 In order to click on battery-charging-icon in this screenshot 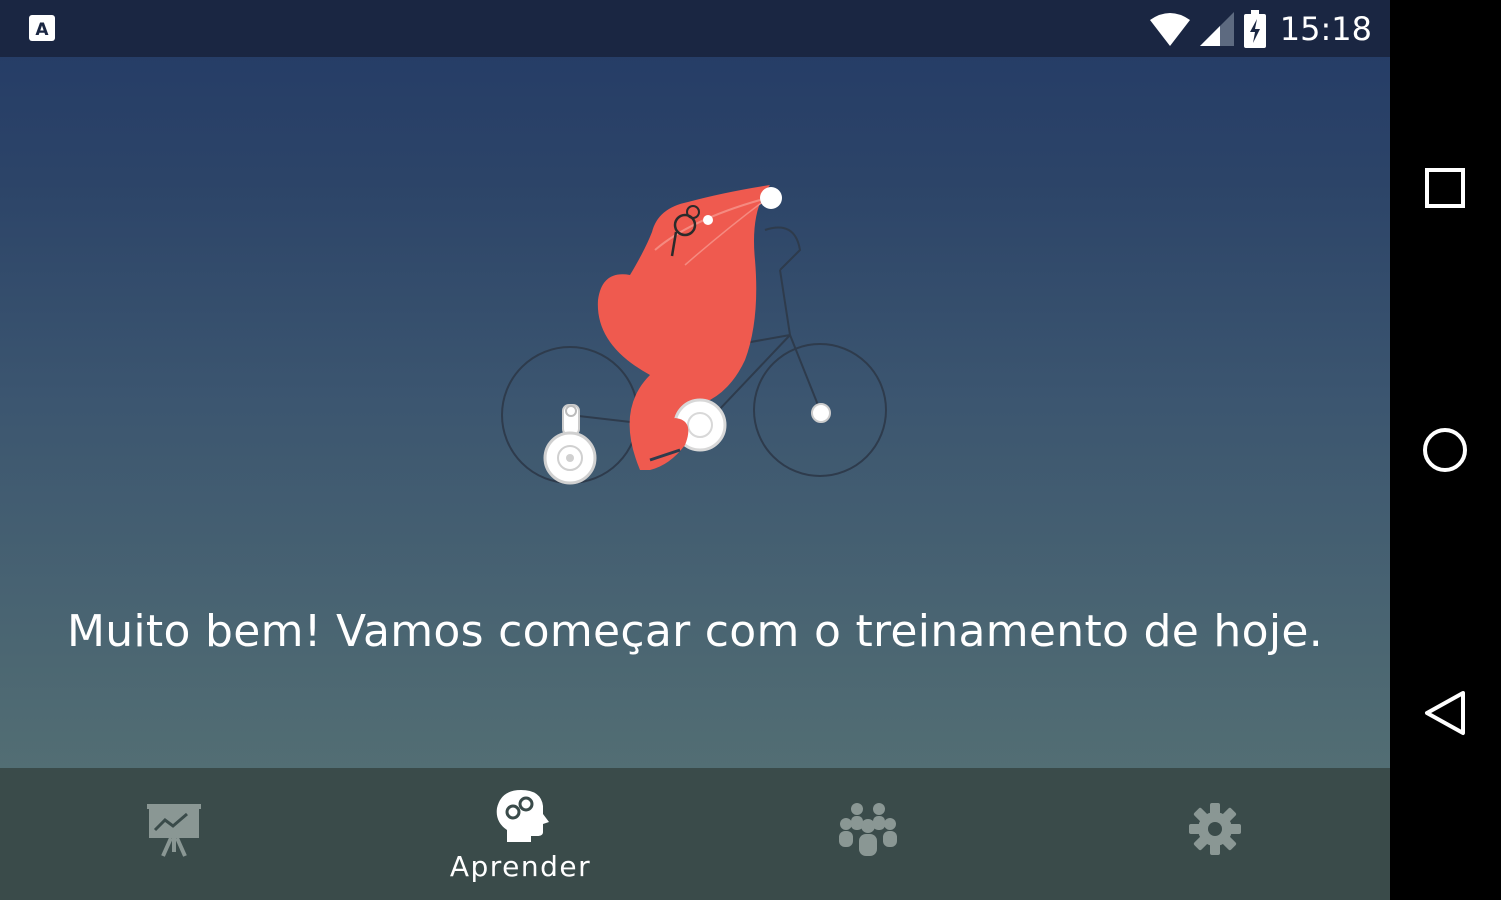, I will do `click(1254, 29)`.